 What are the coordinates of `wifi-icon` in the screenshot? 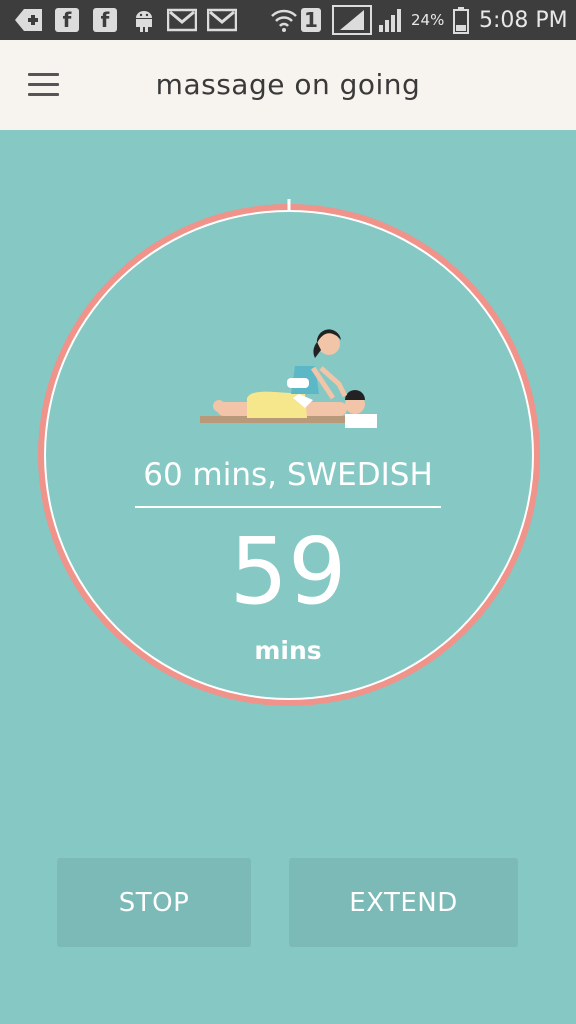 It's located at (284, 20).